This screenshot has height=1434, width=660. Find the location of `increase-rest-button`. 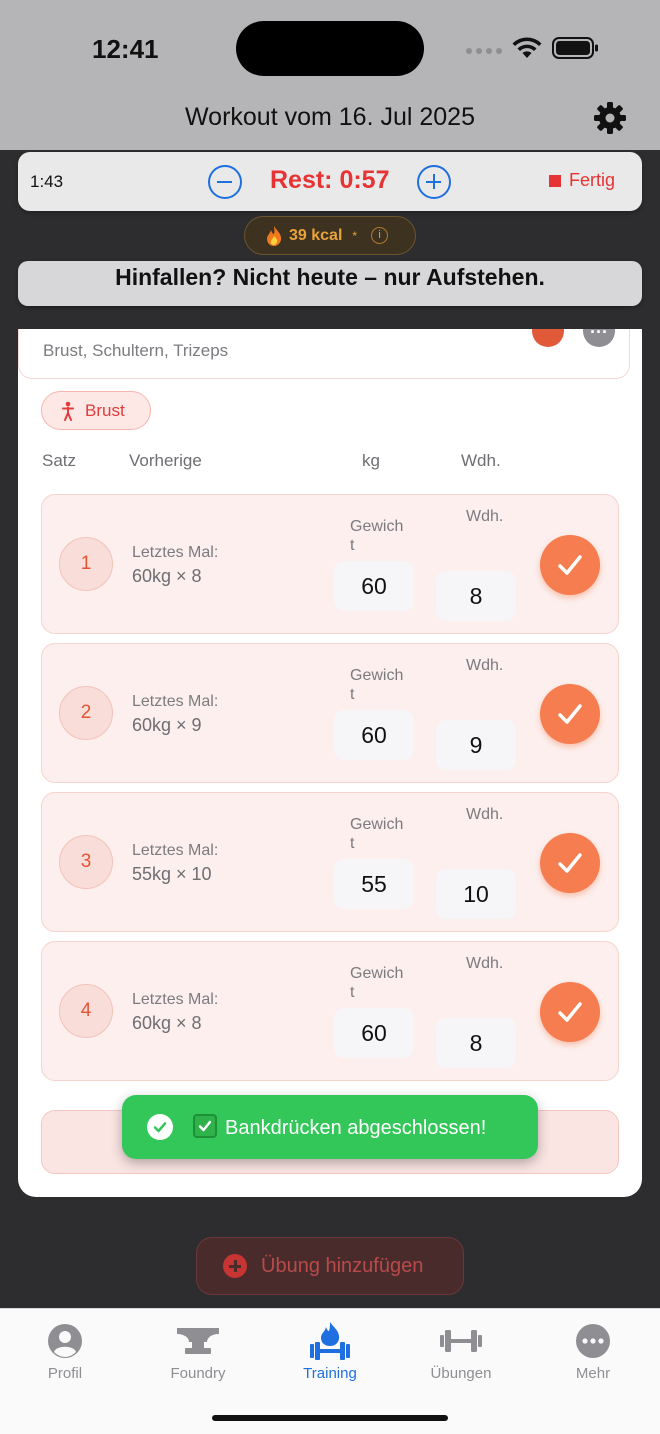

increase-rest-button is located at coordinates (434, 182).